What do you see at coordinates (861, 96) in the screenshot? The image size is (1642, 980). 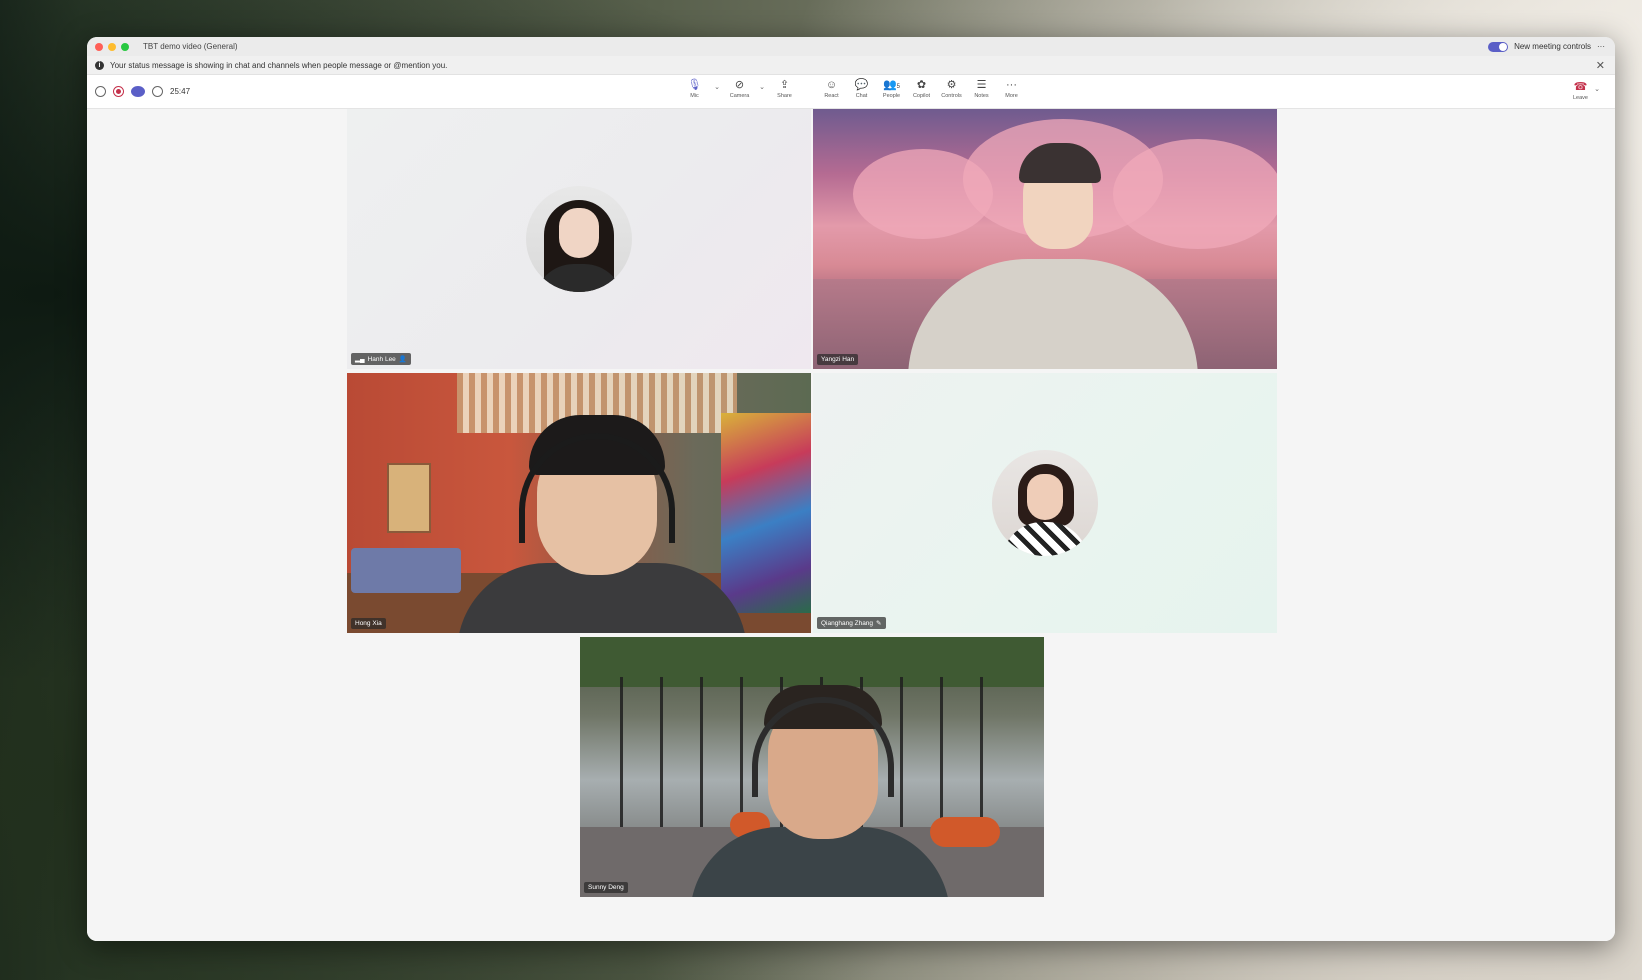 I see `chat-label: Chat` at bounding box center [861, 96].